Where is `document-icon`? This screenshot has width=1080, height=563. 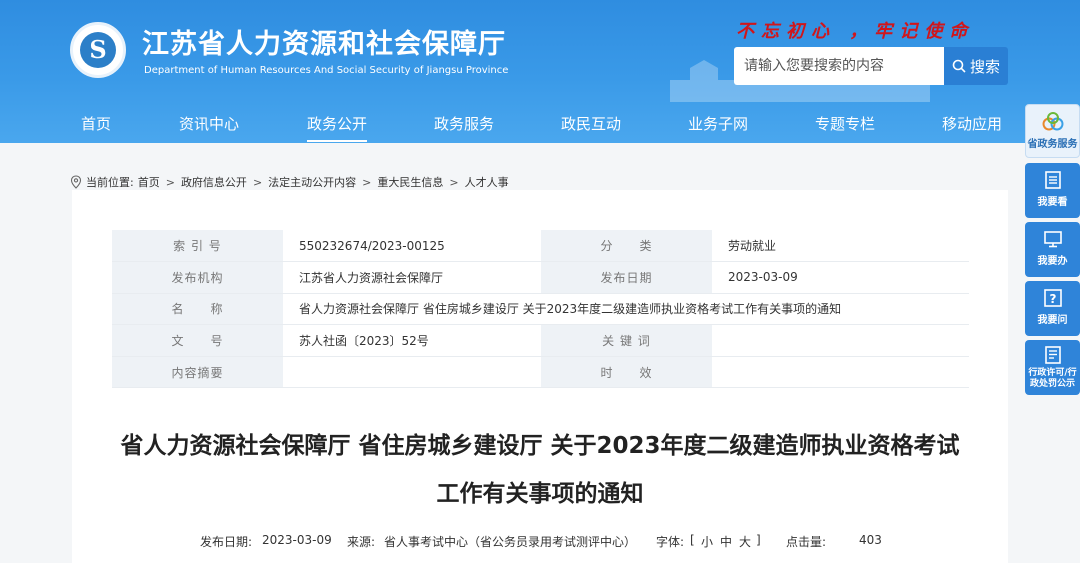
document-icon is located at coordinates (1052, 355).